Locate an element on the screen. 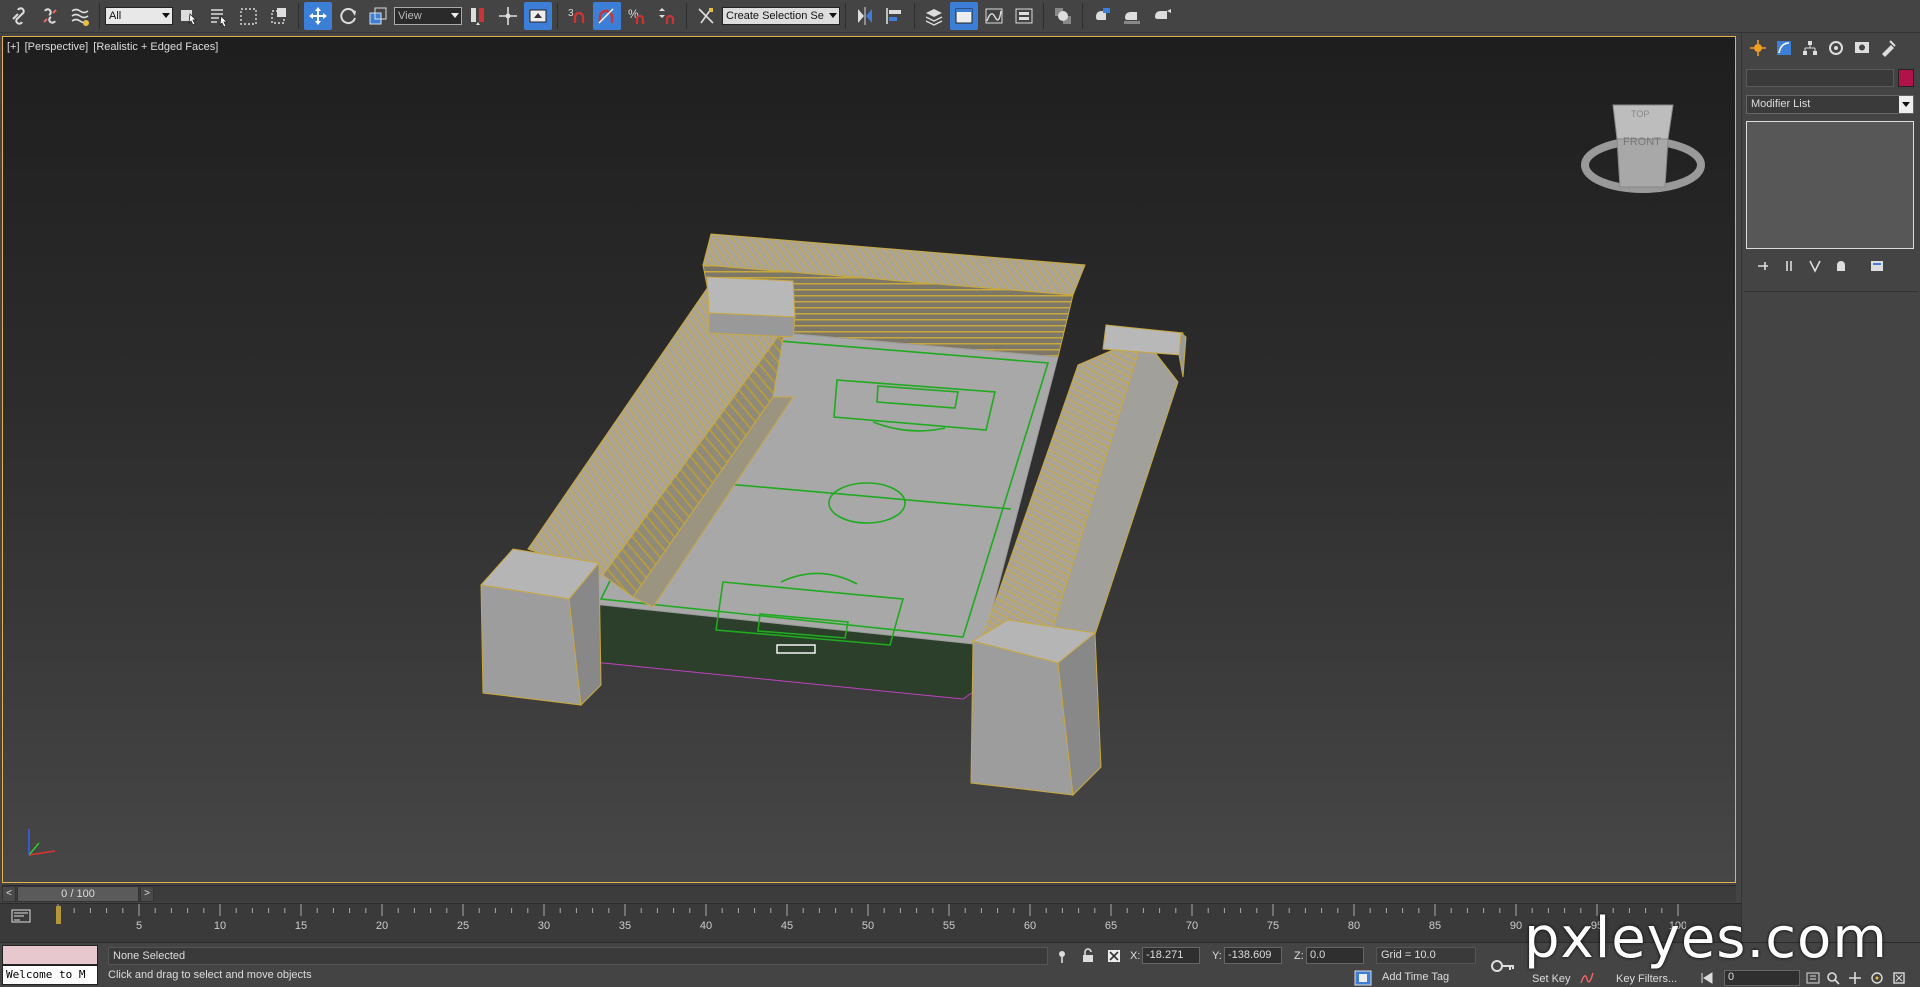 The height and width of the screenshot is (987, 1920). select-by-name-icon is located at coordinates (219, 16).